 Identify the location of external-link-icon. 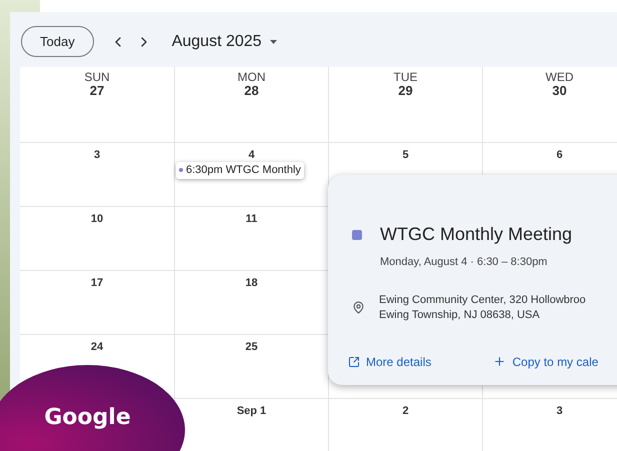
(354, 362).